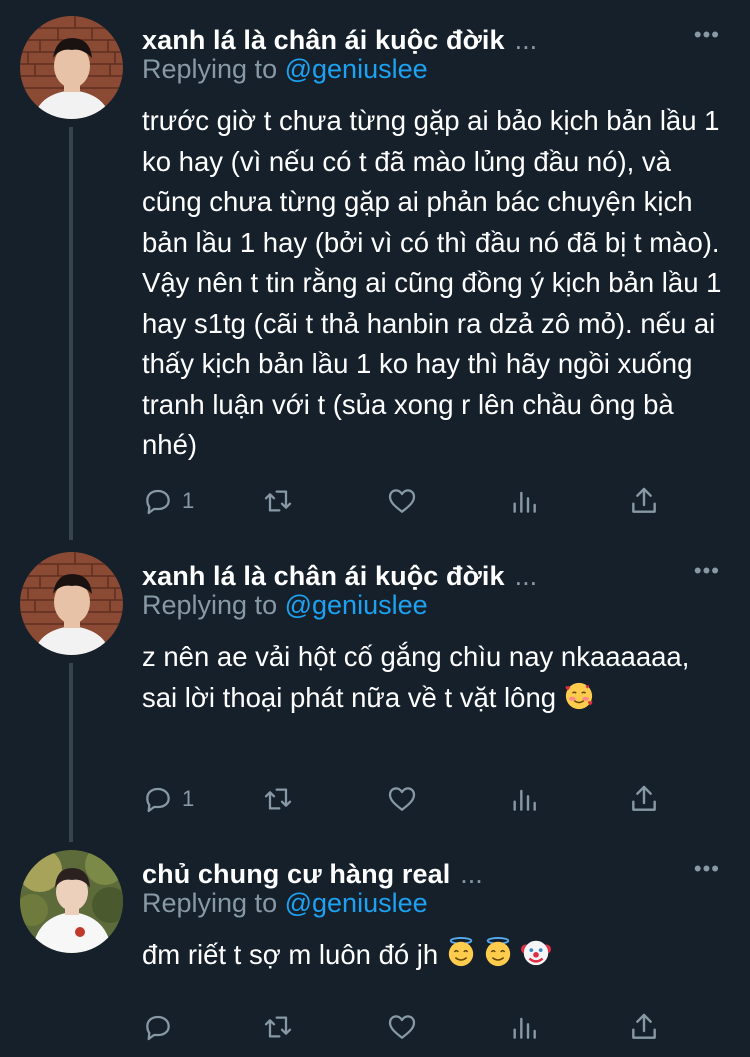  I want to click on clown-face-icon, so click(536, 953).